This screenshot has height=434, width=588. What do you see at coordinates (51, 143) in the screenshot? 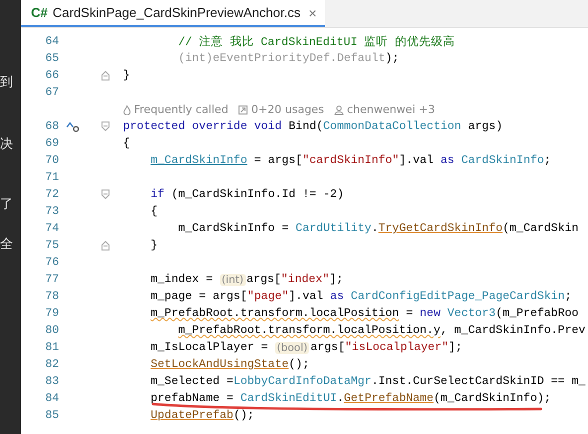
I see `line-number: 69` at bounding box center [51, 143].